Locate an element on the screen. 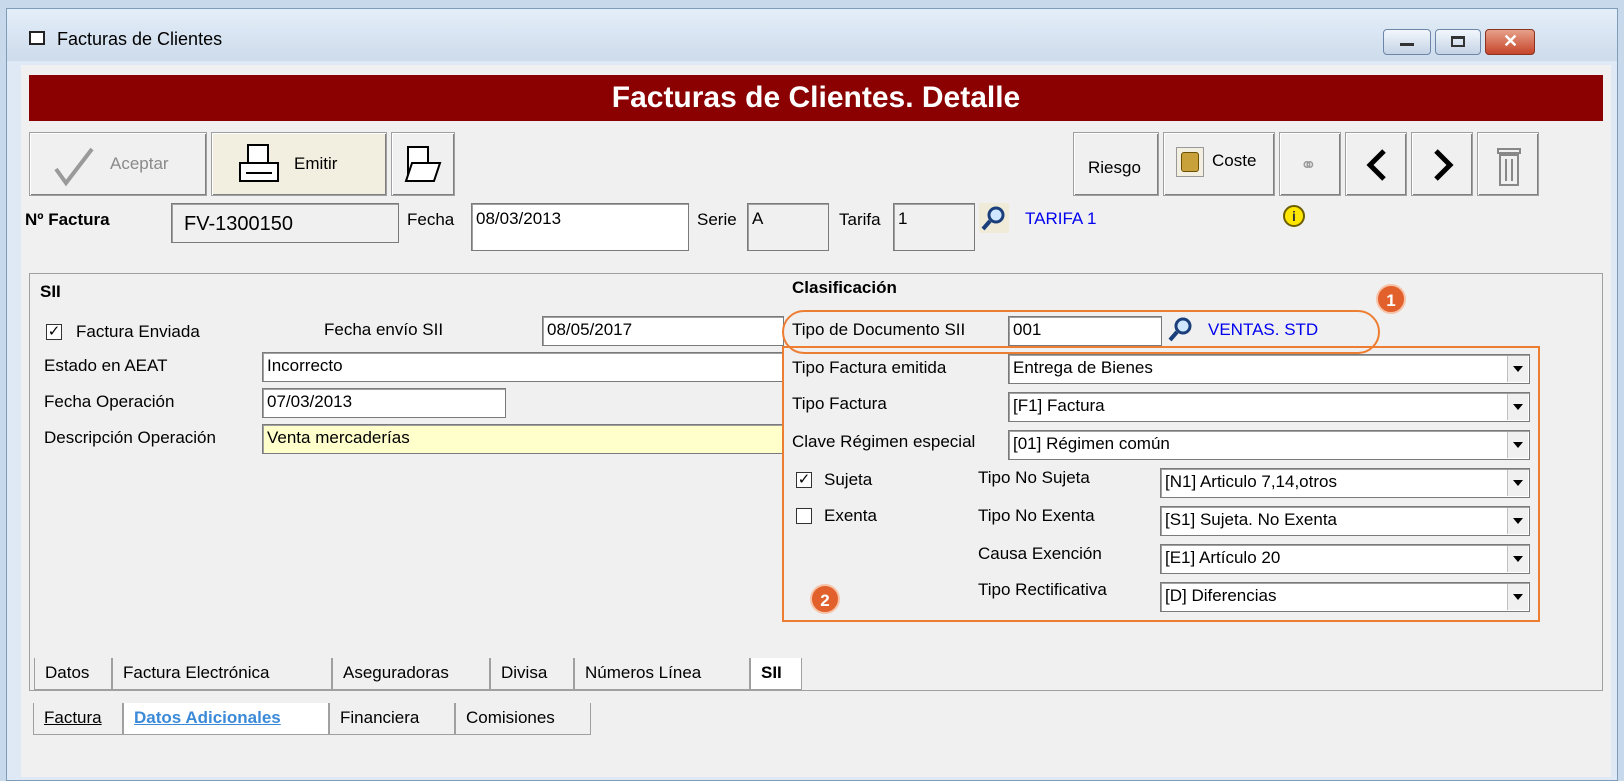  callout-badge-2: 2 is located at coordinates (825, 599).